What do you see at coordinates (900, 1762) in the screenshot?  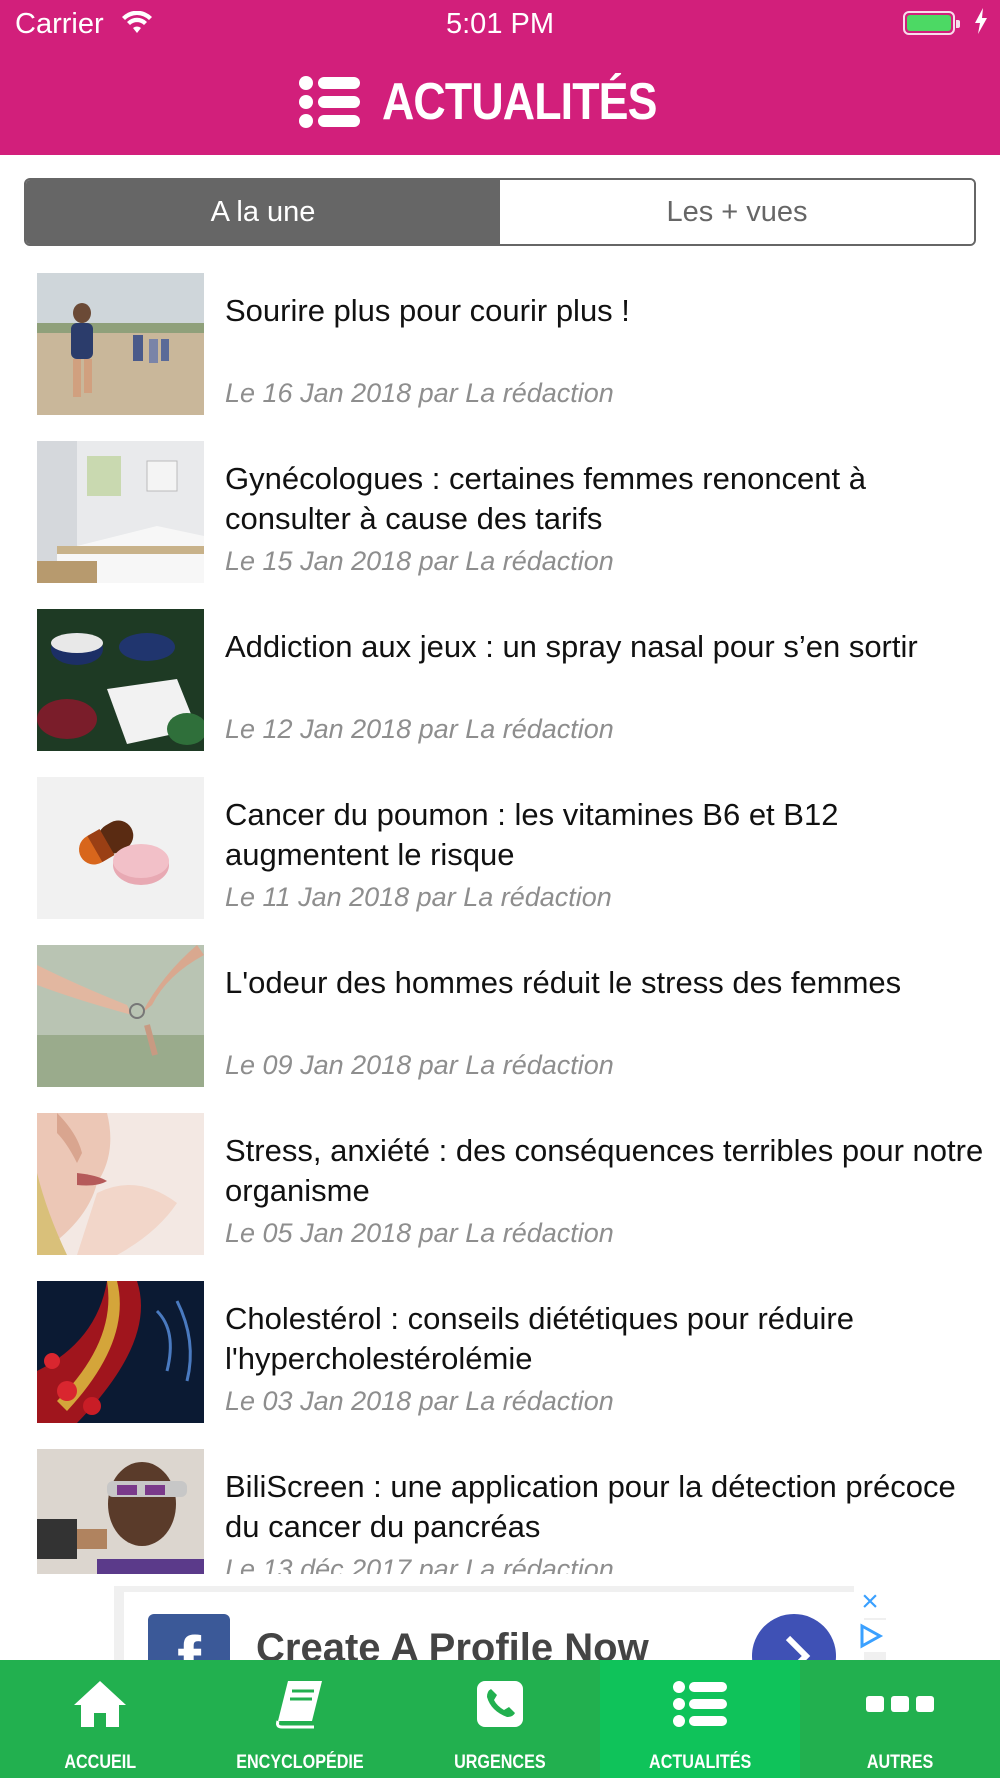 I see `tab-label: AUTRES` at bounding box center [900, 1762].